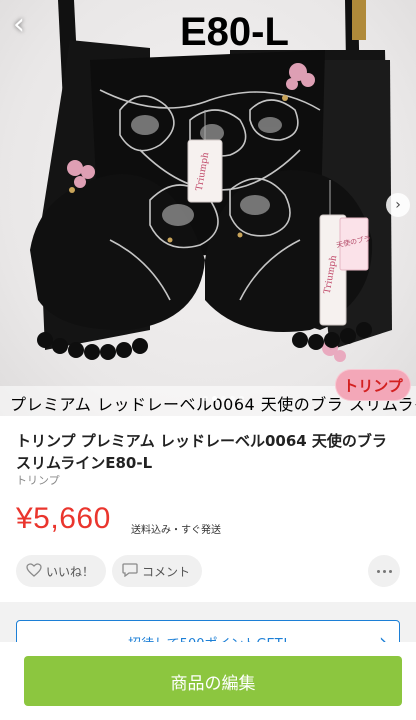 The image size is (416, 720). I want to click on chevron-left-icon: ‹, so click(19, 24).